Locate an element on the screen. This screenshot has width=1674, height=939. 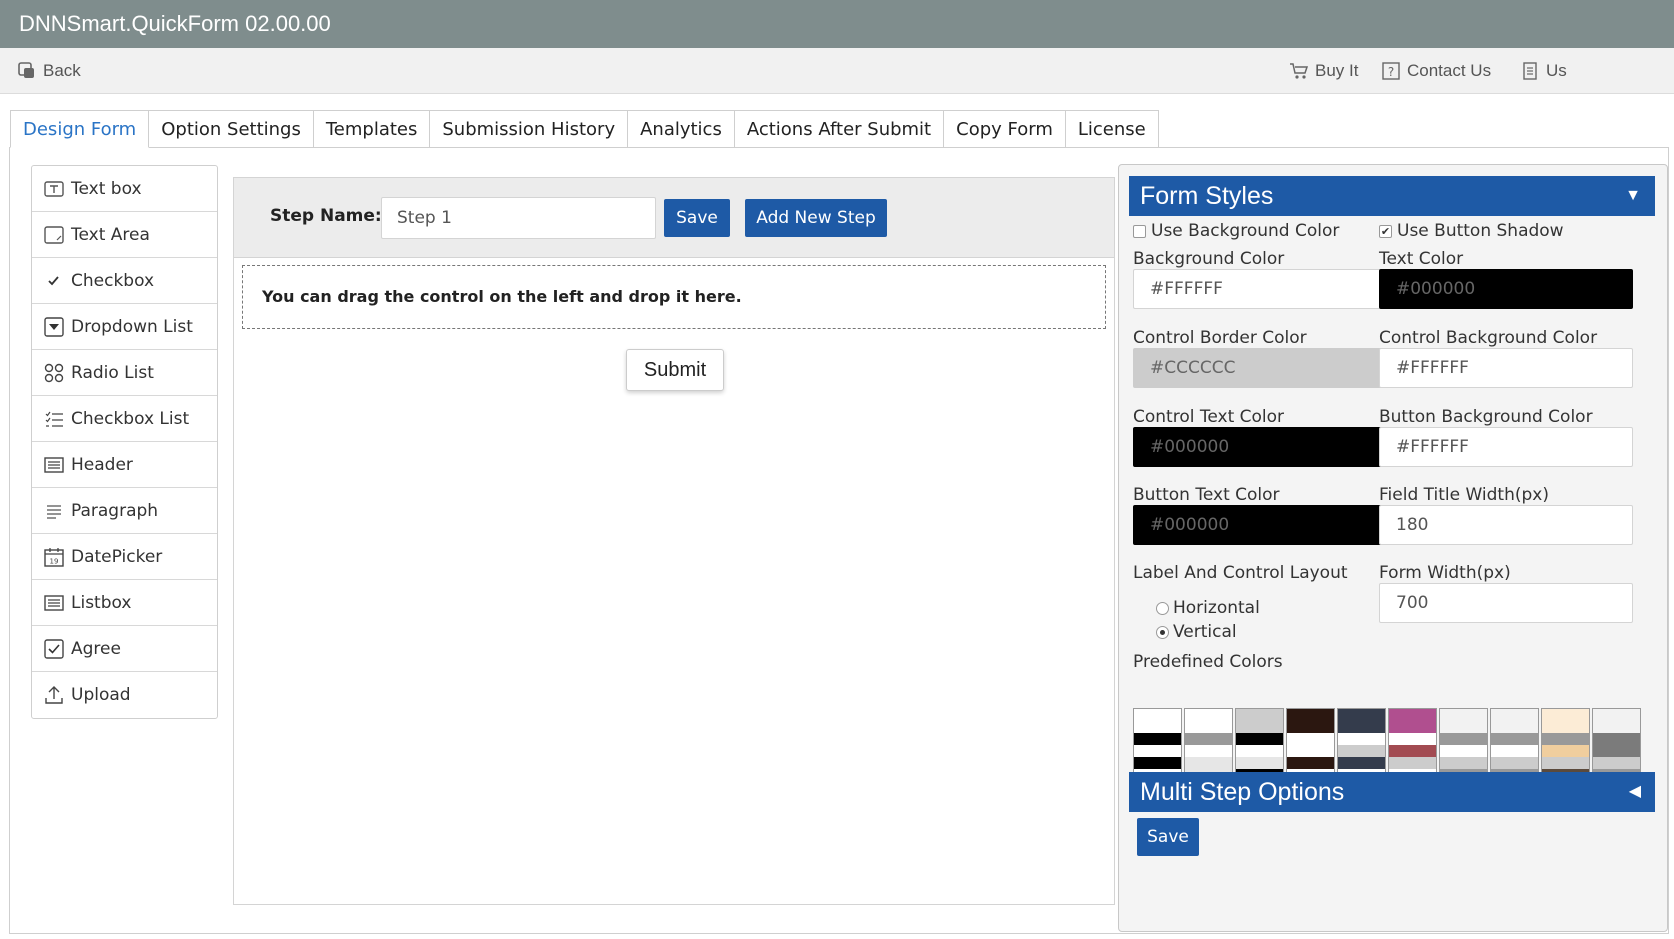
contact-us-button: ? Contact Us is located at coordinates (1436, 71).